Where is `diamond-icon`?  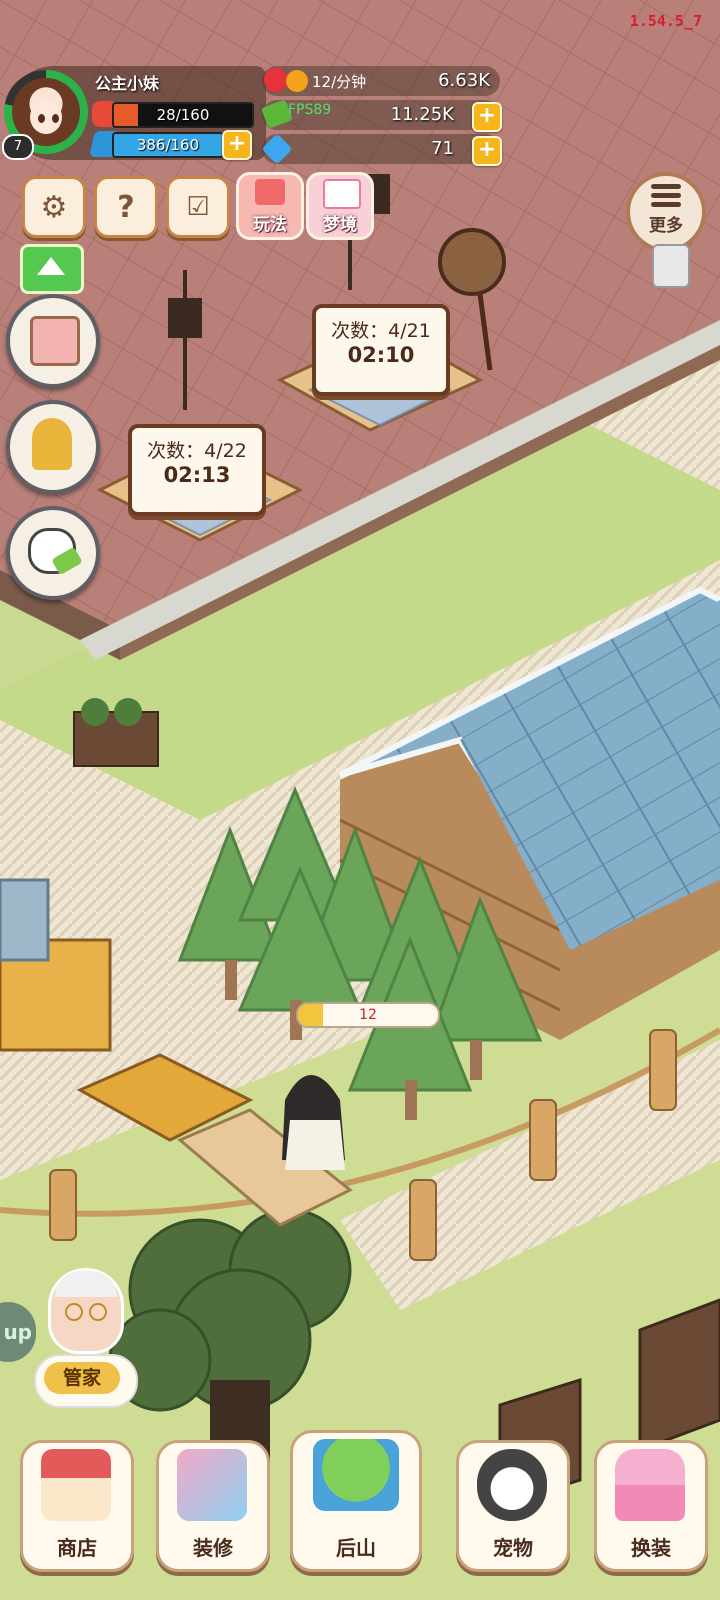
diamond-icon is located at coordinates (277, 149).